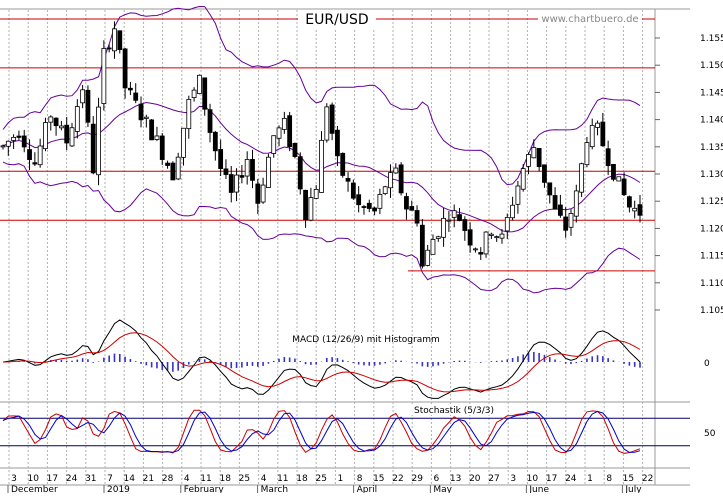 The width and height of the screenshot is (723, 497). What do you see at coordinates (336, 20) in the screenshot?
I see `chart-title: EUR/USD` at bounding box center [336, 20].